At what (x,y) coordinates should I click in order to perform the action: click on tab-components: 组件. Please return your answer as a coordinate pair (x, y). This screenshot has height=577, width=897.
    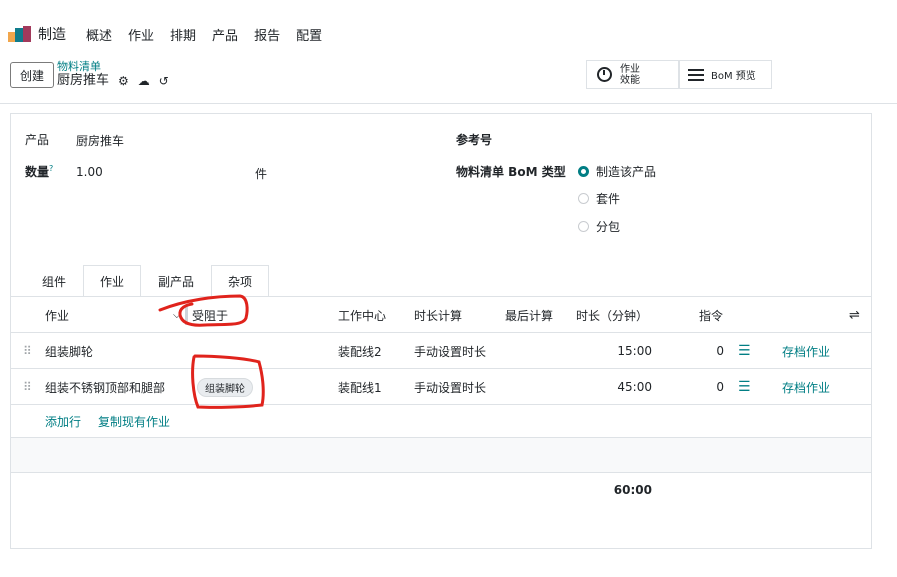
    Looking at the image, I should click on (54, 280).